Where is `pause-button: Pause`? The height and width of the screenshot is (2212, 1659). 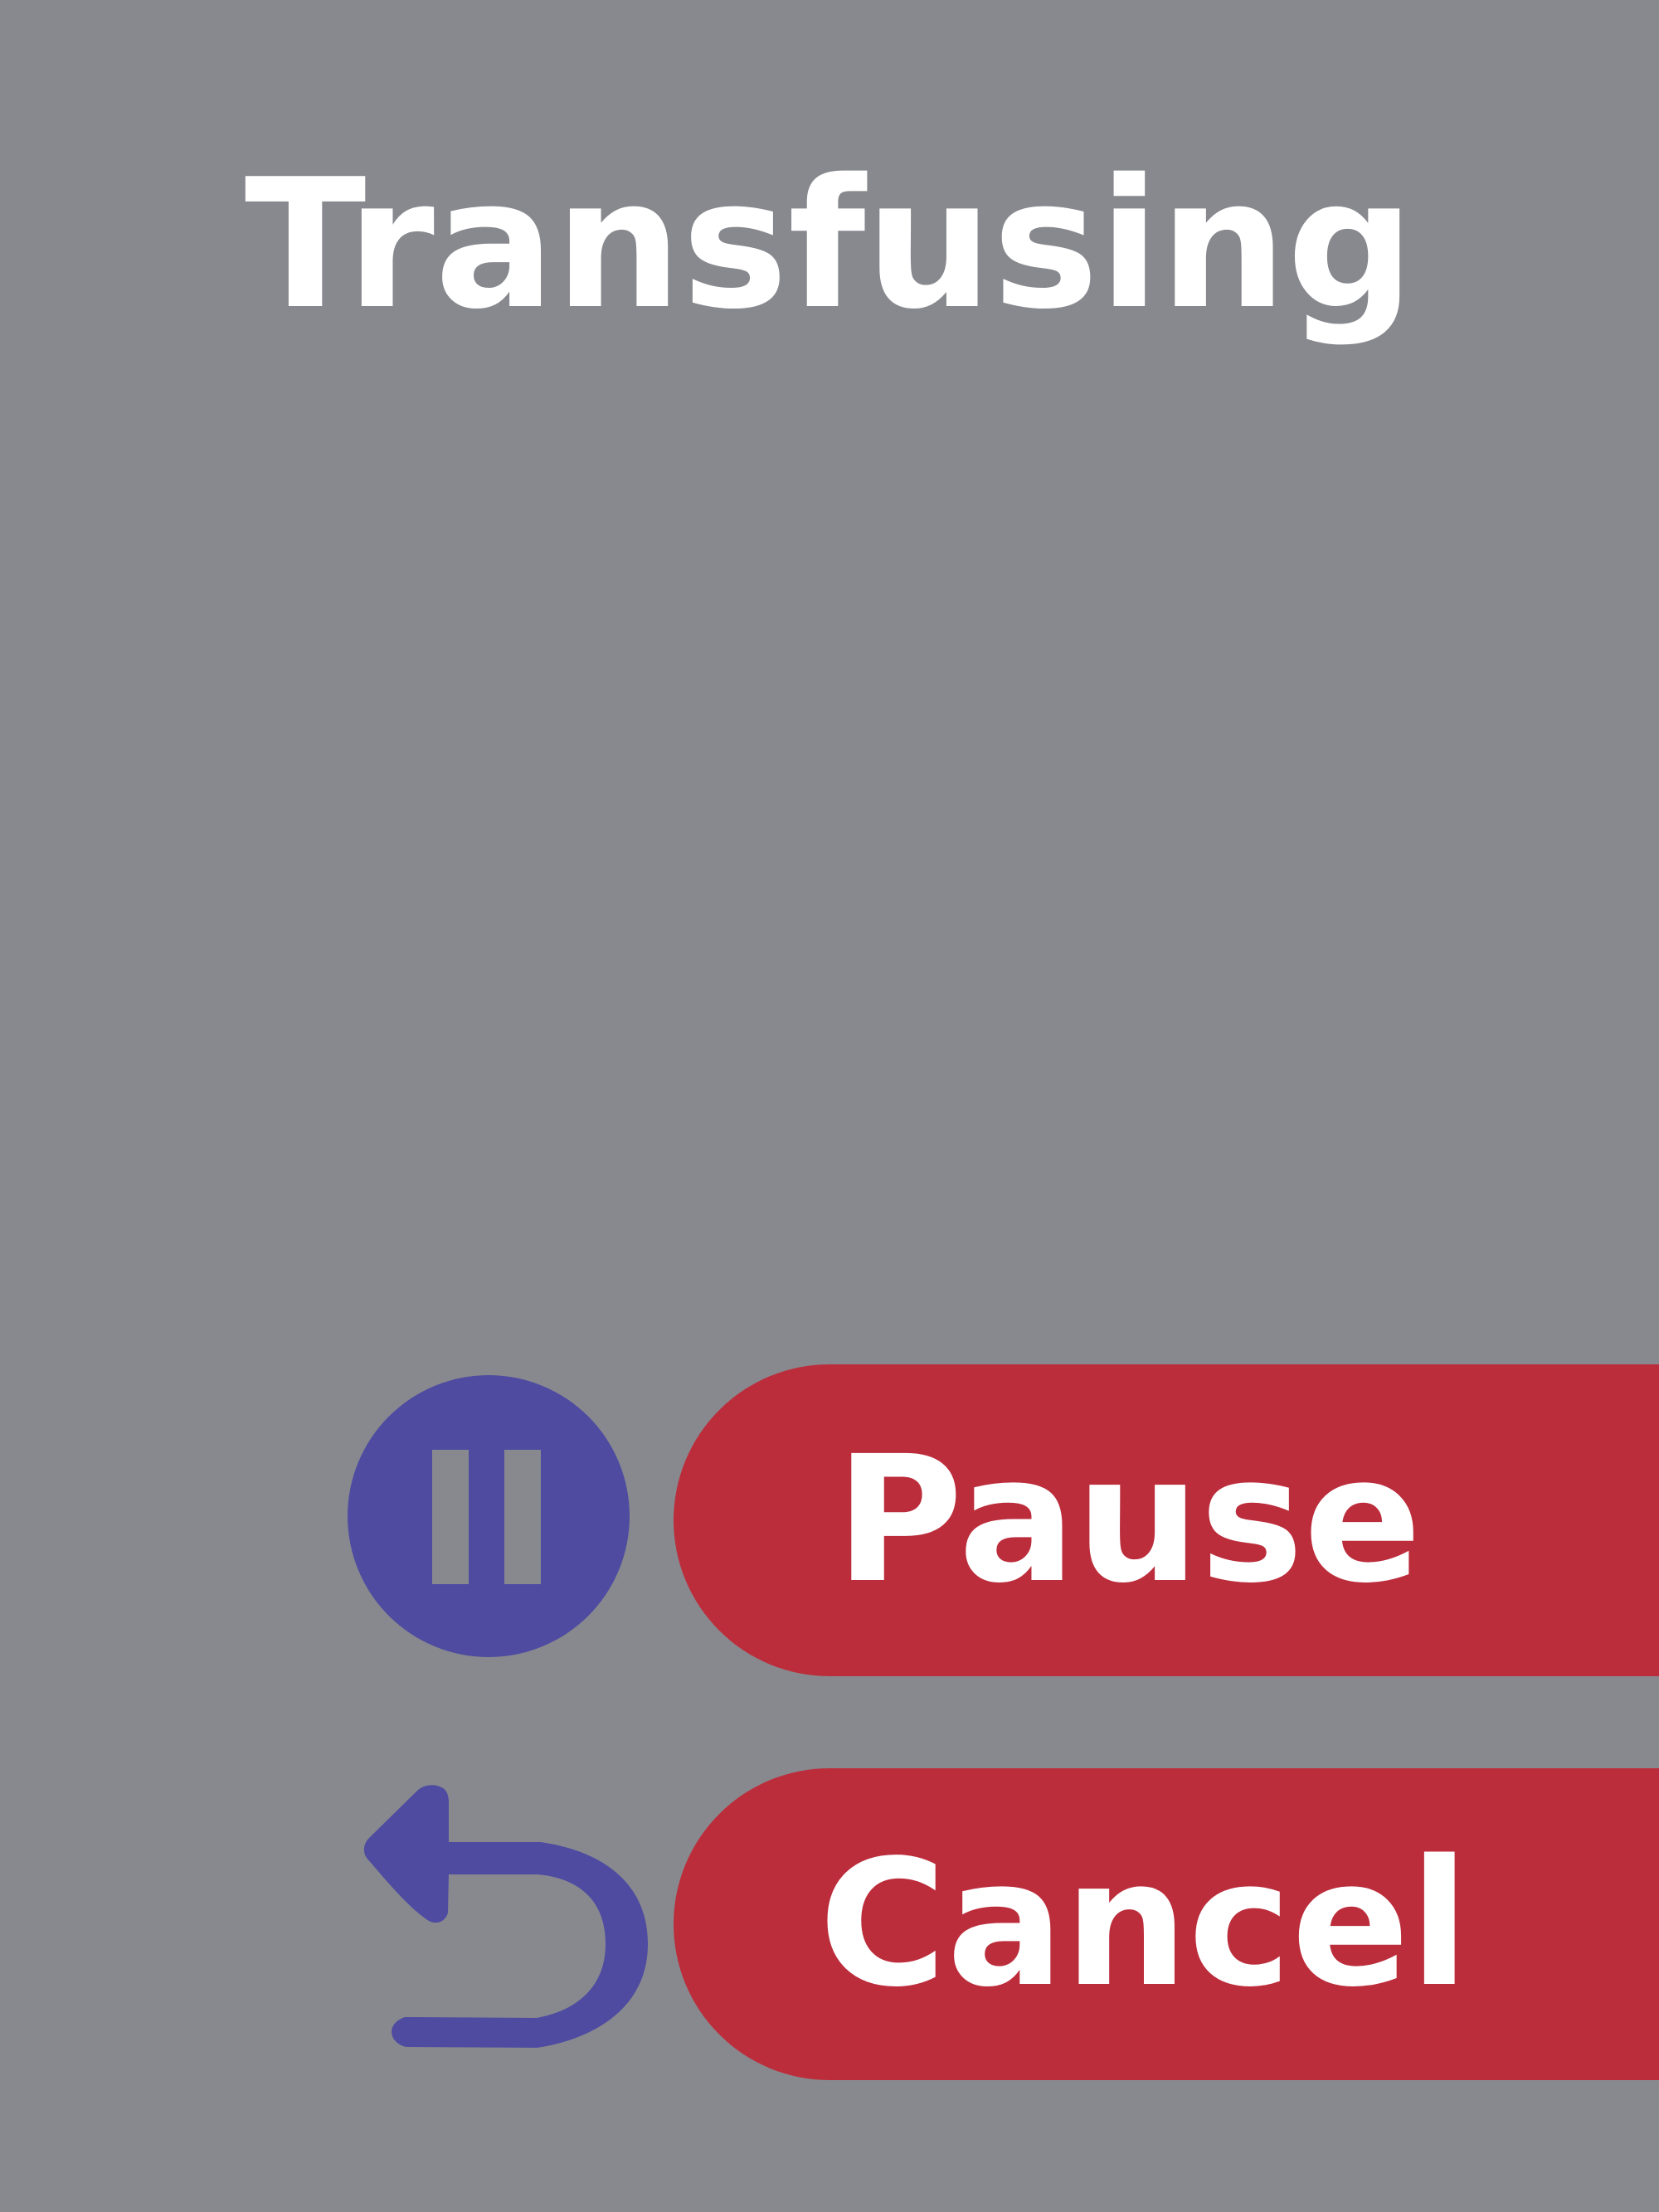
pause-button: Pause is located at coordinates (1166, 1520).